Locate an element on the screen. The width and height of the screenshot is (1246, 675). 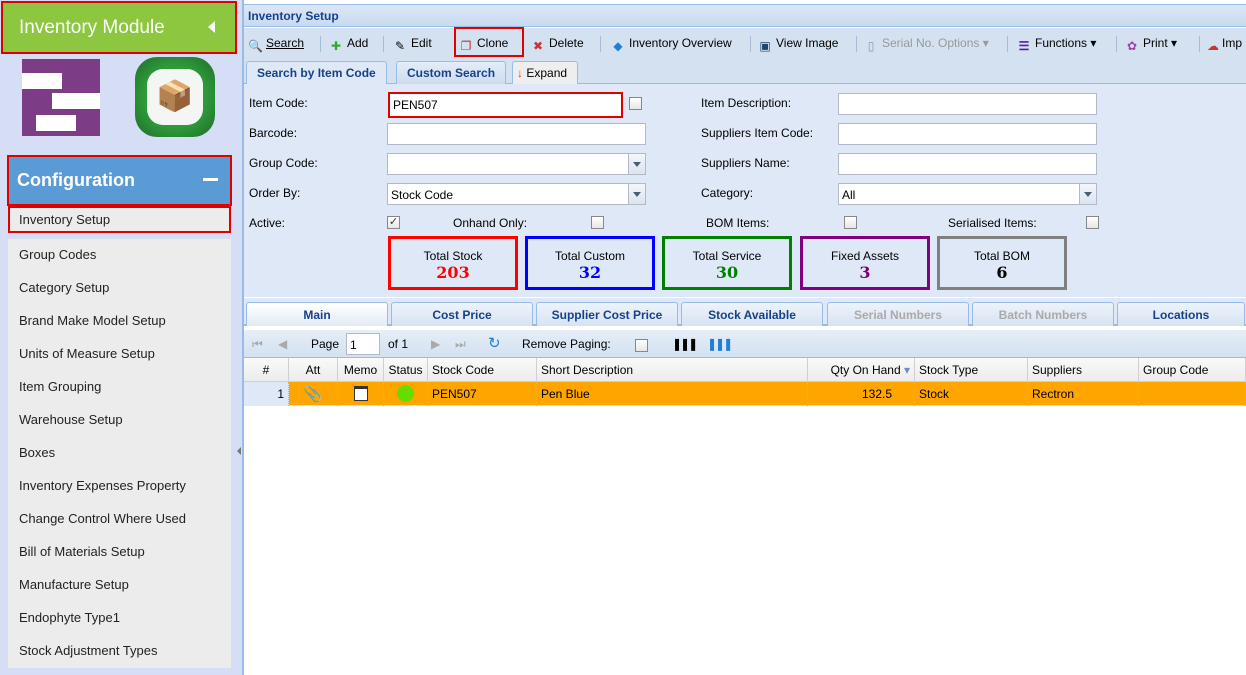
item-code-checkbox is located at coordinates (635, 103).